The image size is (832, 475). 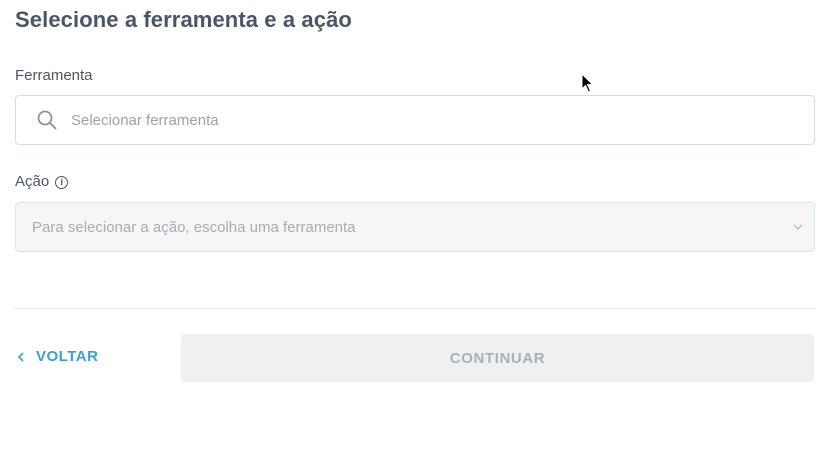 I want to click on action-label-row: Ação i, so click(x=42, y=181).